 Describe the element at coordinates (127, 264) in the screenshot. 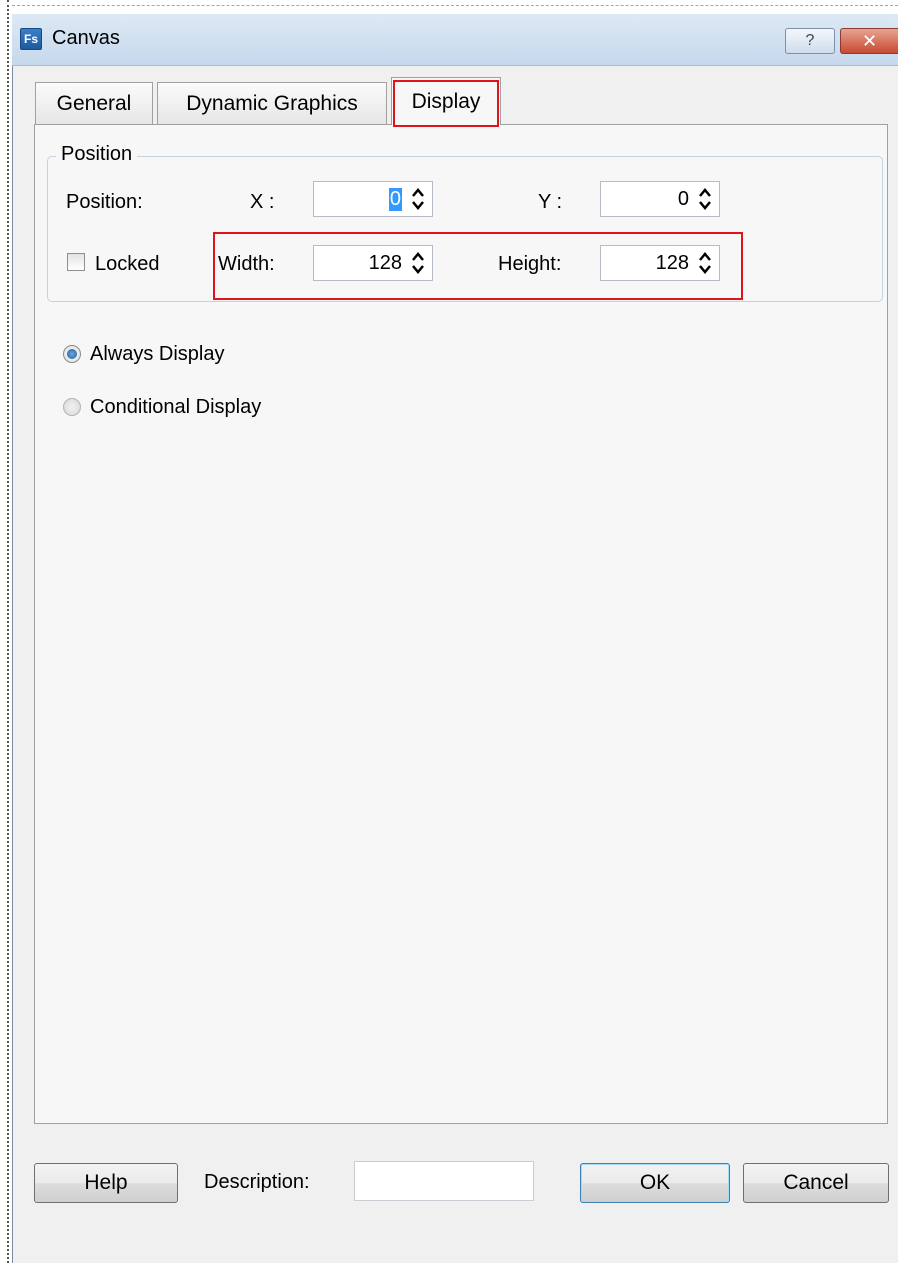

I see `locked-label: Locked` at that location.